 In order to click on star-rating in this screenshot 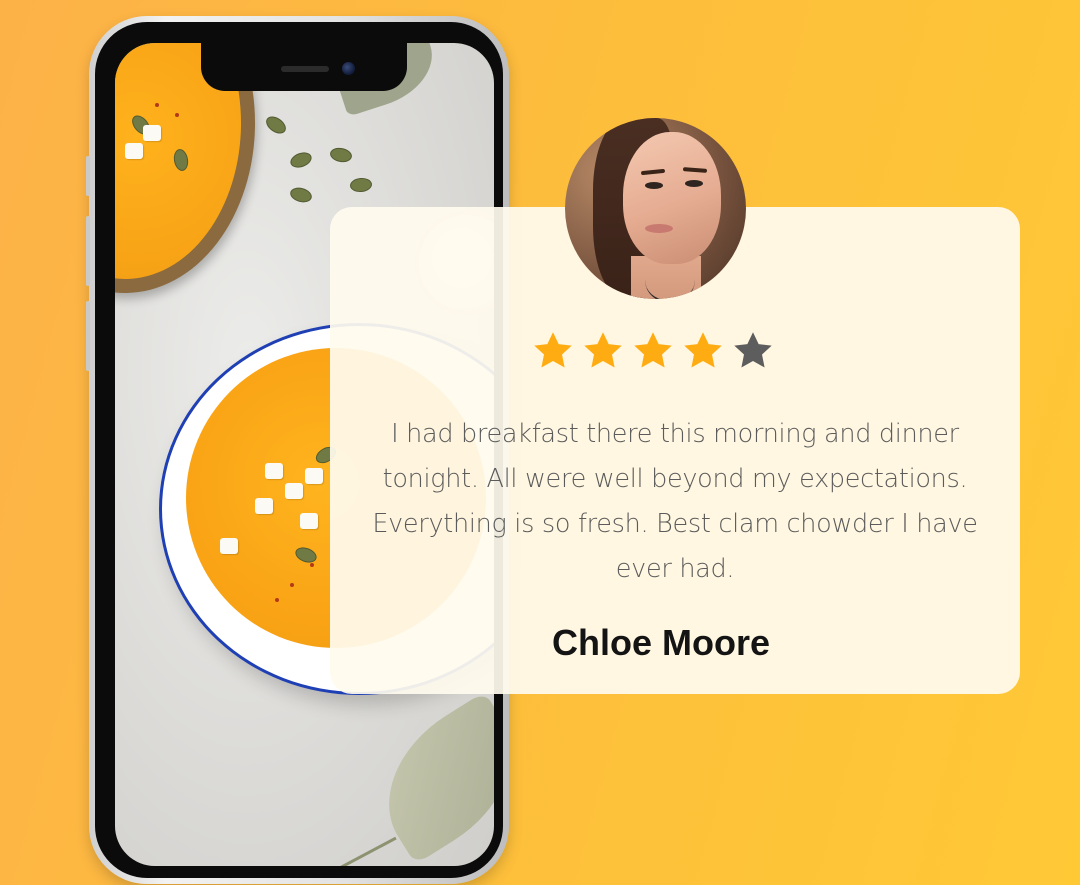, I will do `click(655, 352)`.